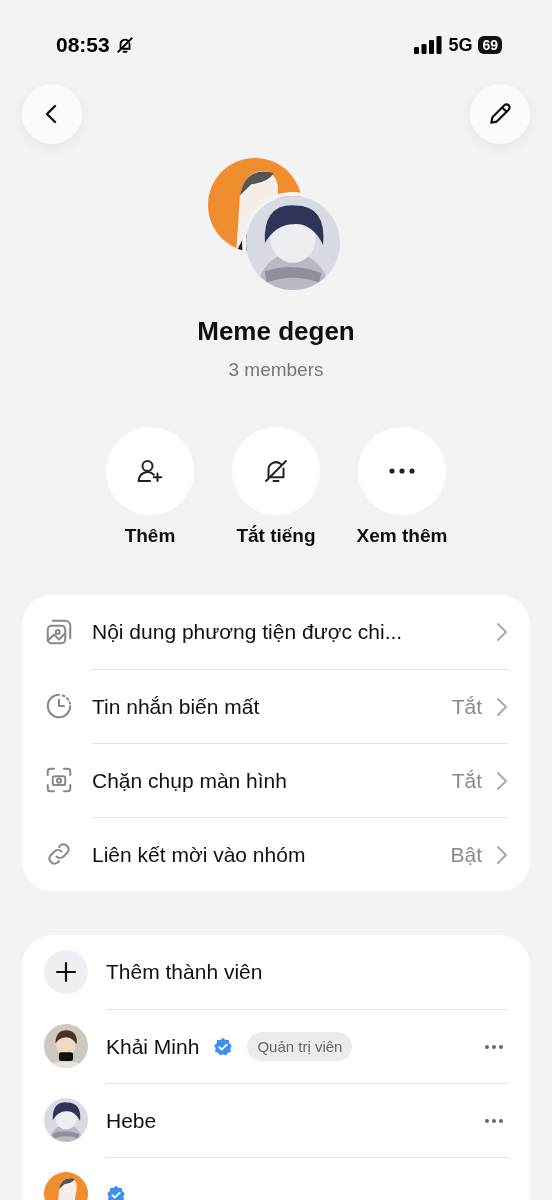  Describe the element at coordinates (150, 536) in the screenshot. I see `action-label: Thêm` at that location.